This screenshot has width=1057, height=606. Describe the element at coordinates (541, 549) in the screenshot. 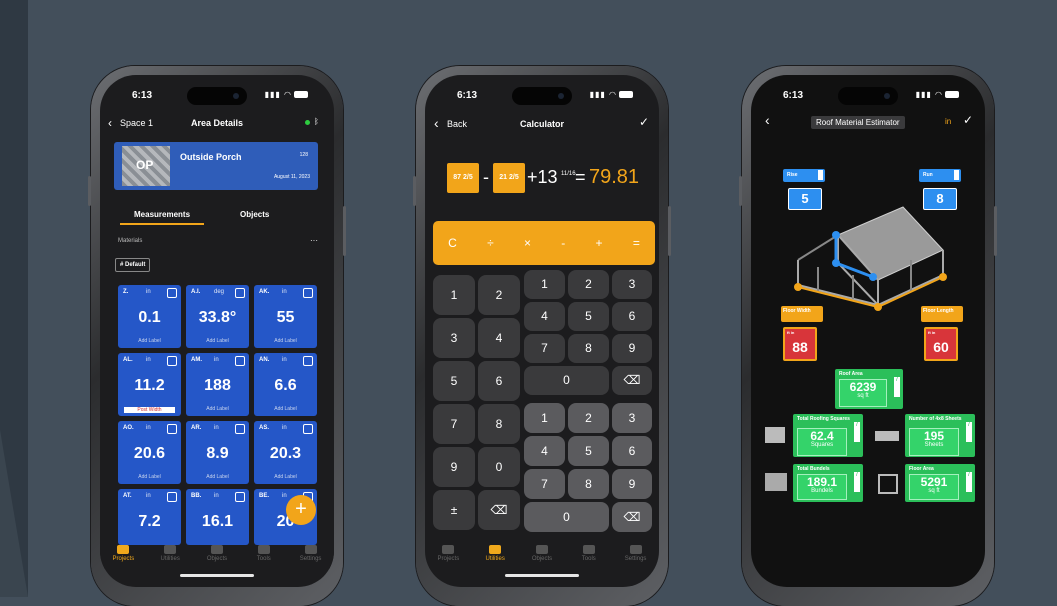

I see `document-icon` at that location.